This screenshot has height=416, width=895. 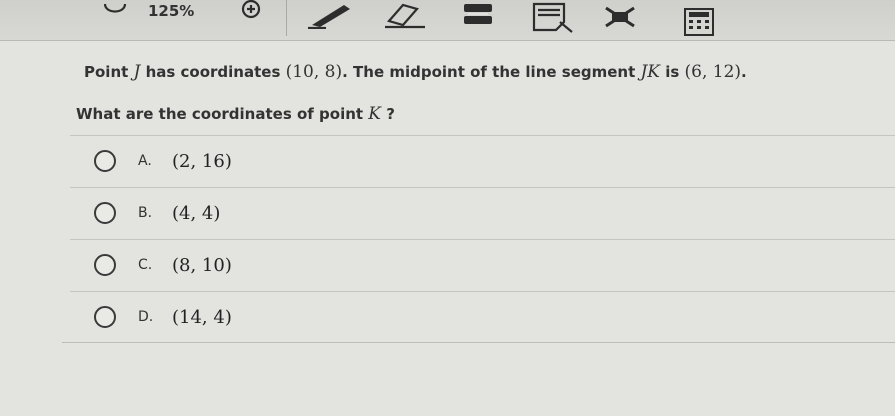 What do you see at coordinates (478, 342) in the screenshot?
I see `options-divider` at bounding box center [478, 342].